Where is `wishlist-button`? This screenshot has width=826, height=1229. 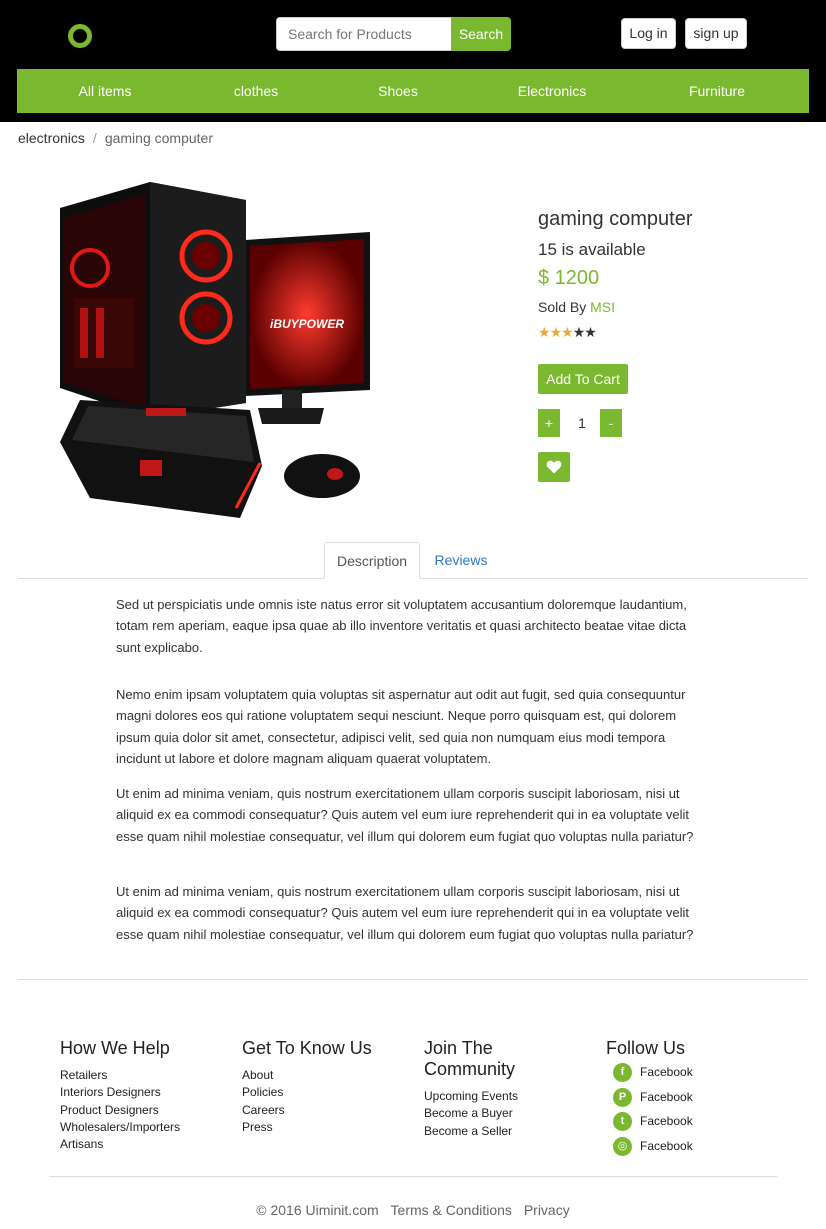
wishlist-button is located at coordinates (554, 467).